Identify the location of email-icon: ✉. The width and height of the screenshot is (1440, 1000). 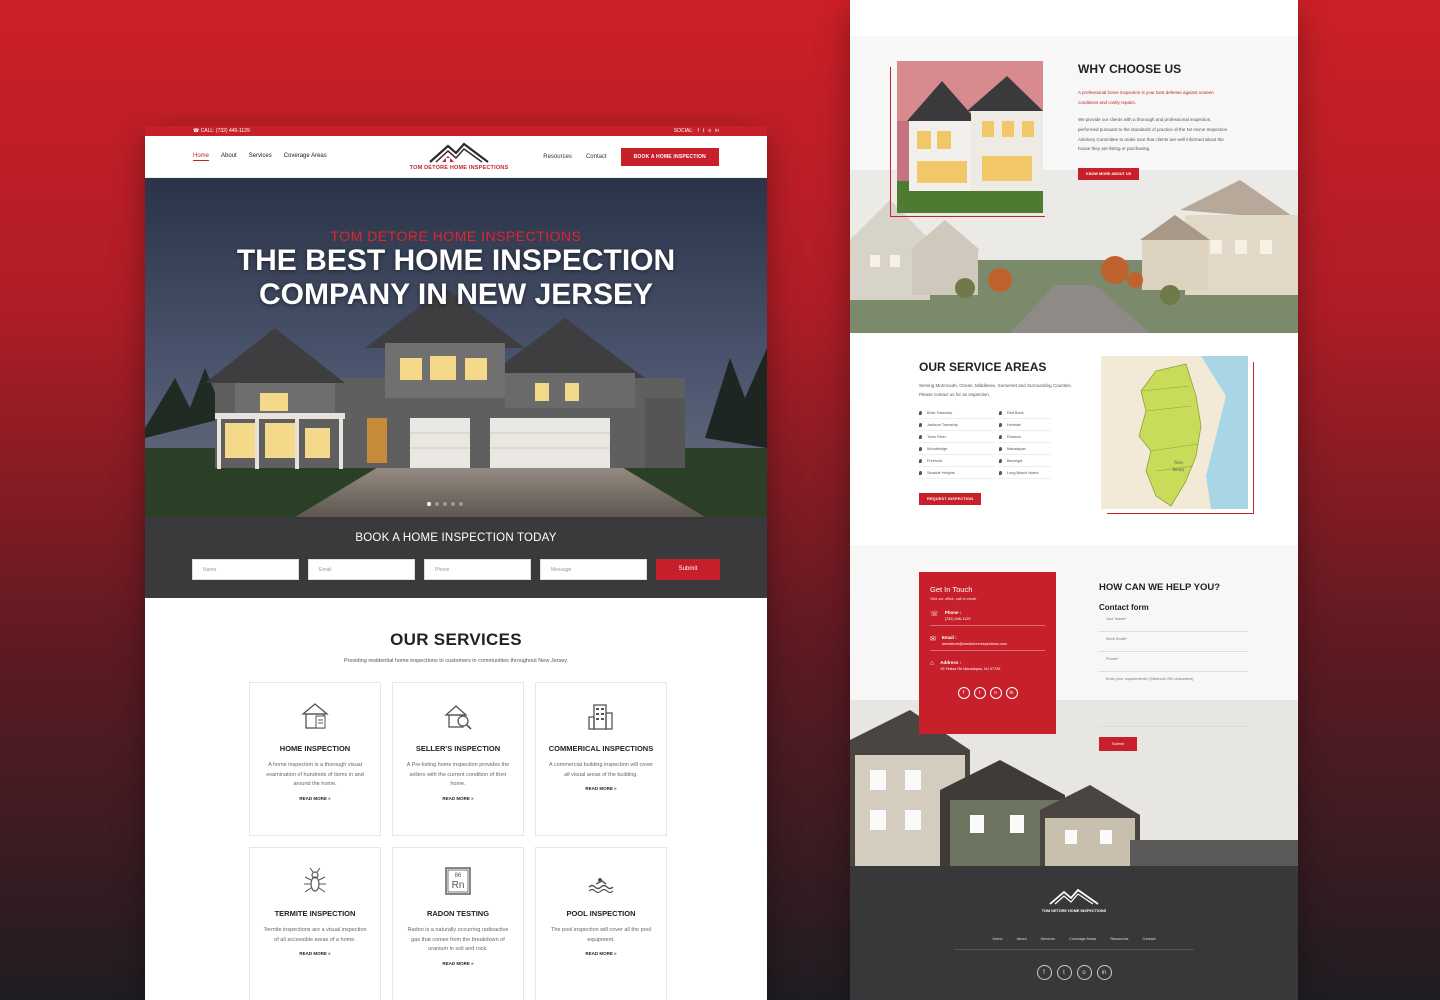
(933, 639).